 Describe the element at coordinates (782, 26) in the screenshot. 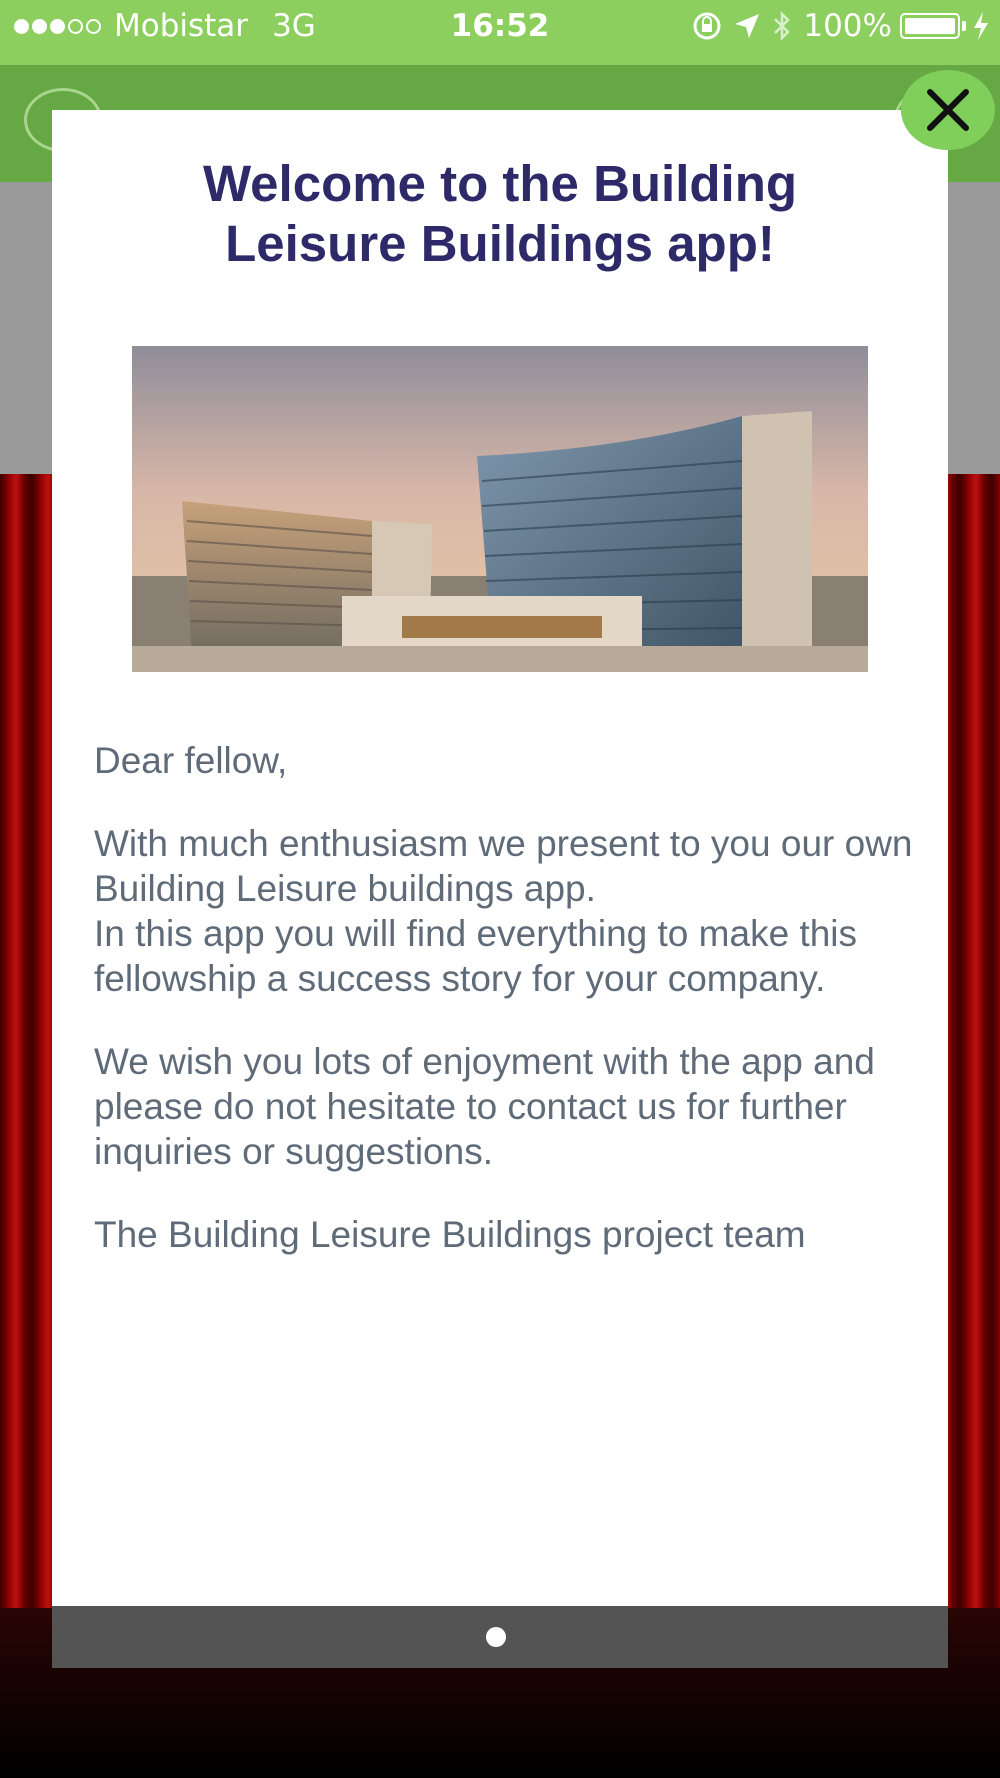

I see `bluetooth-icon` at that location.